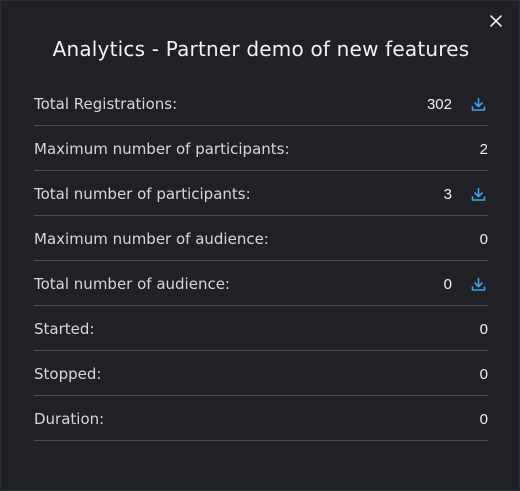  What do you see at coordinates (162, 149) in the screenshot?
I see `row-label: Maximum number of participants:` at bounding box center [162, 149].